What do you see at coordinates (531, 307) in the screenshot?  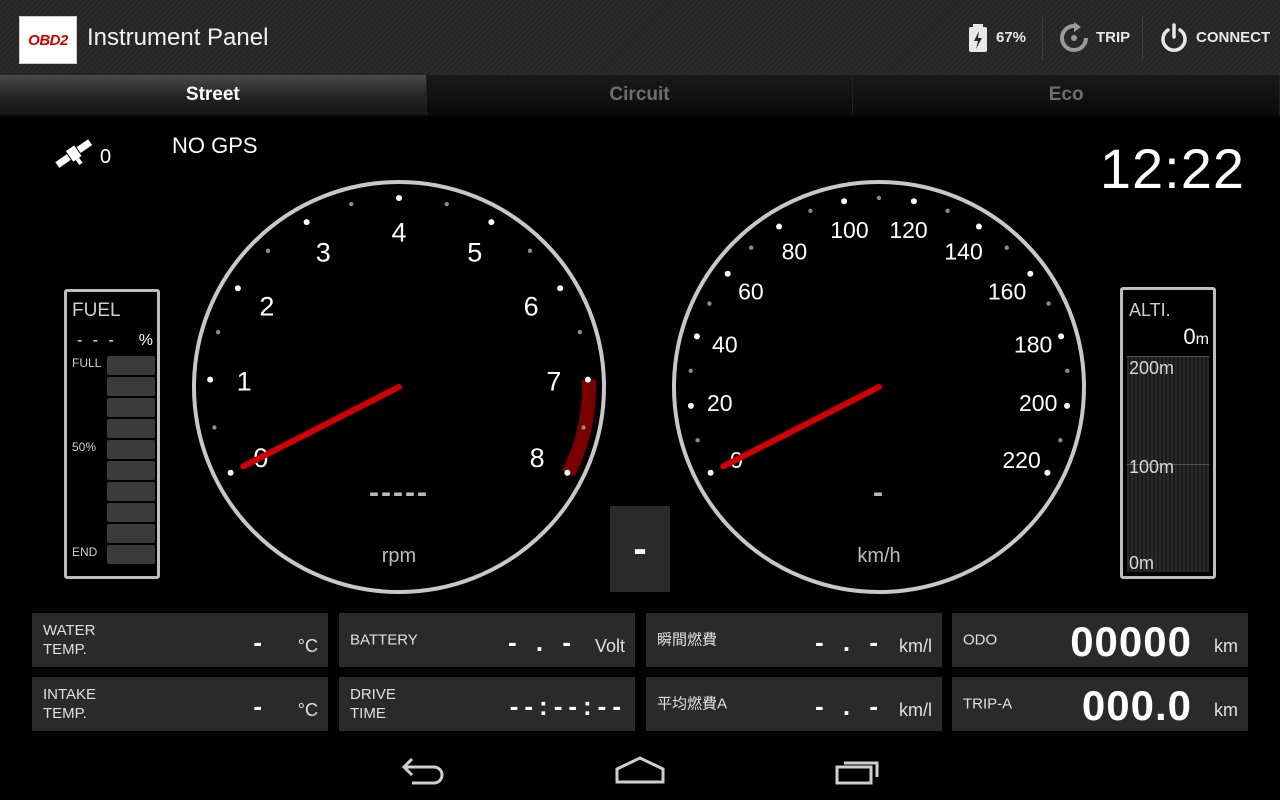 I see `gauge-label: 6` at bounding box center [531, 307].